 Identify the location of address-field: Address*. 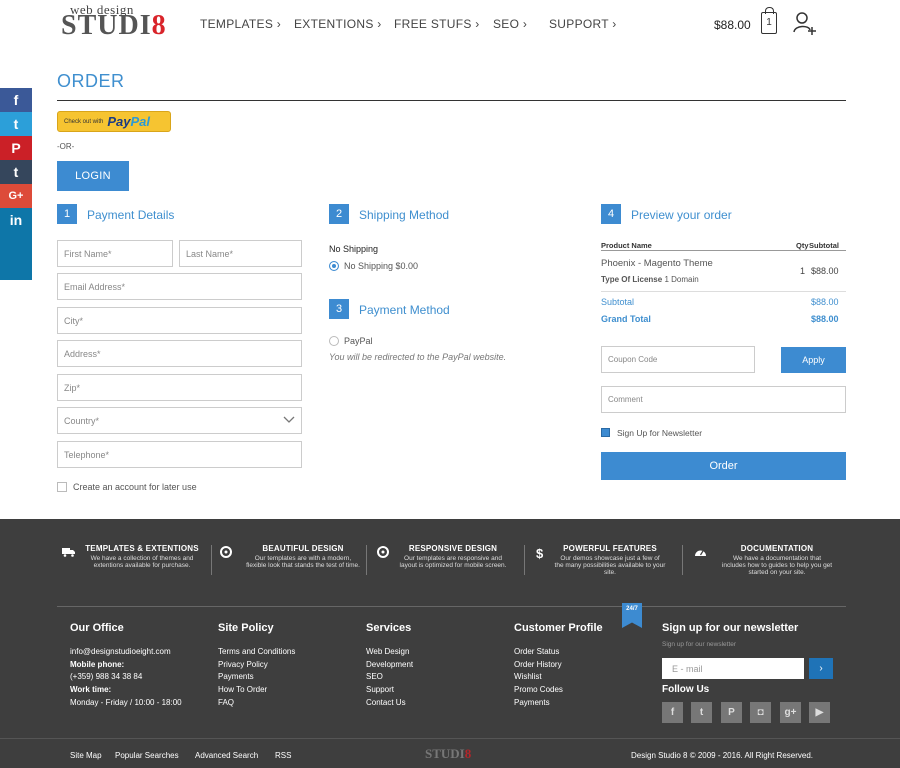
(179, 353).